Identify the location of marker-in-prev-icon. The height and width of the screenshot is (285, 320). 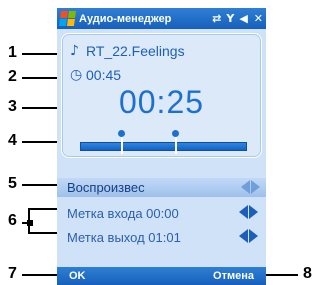
(243, 212).